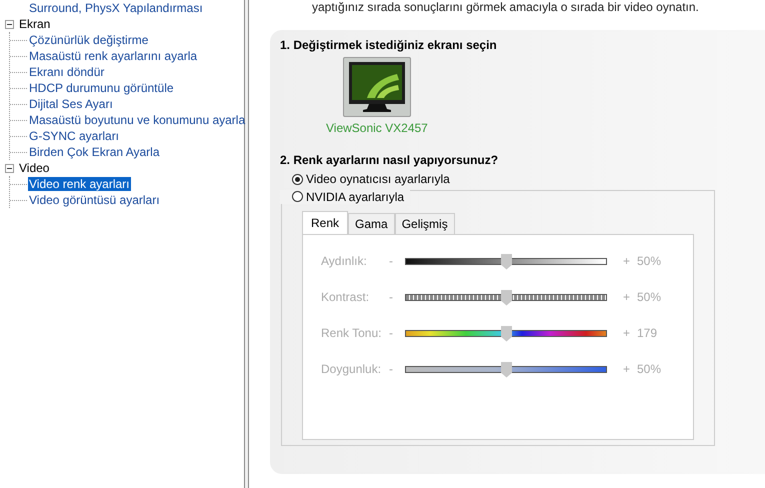 The image size is (765, 488). Describe the element at coordinates (137, 120) in the screenshot. I see `tree-item: Masaüstü boyutunu ve konumunu ayarla` at that location.